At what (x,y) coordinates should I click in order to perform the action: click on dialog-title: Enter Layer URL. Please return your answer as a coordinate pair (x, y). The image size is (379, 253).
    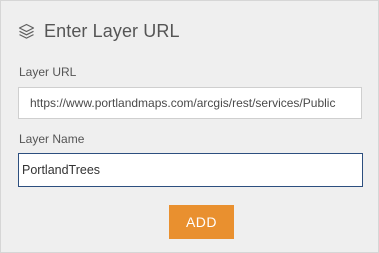
    Looking at the image, I should click on (112, 30).